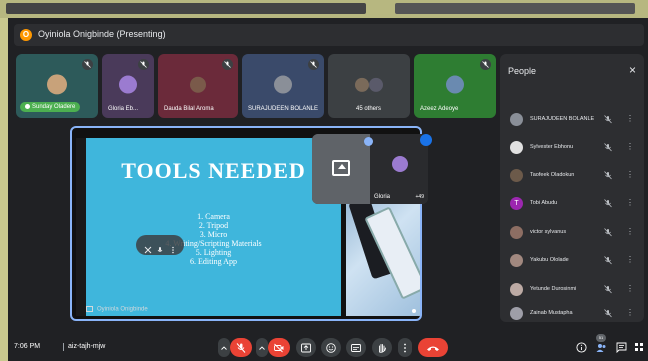 The height and width of the screenshot is (361, 648). What do you see at coordinates (102, 34) in the screenshot?
I see `presenting-title: Oyiniola Onigbinde (Presenting)` at bounding box center [102, 34].